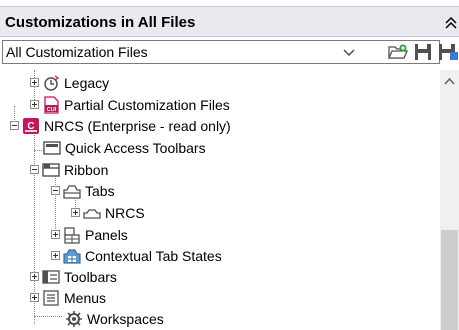 The width and height of the screenshot is (459, 330). I want to click on open-file-button, so click(398, 52).